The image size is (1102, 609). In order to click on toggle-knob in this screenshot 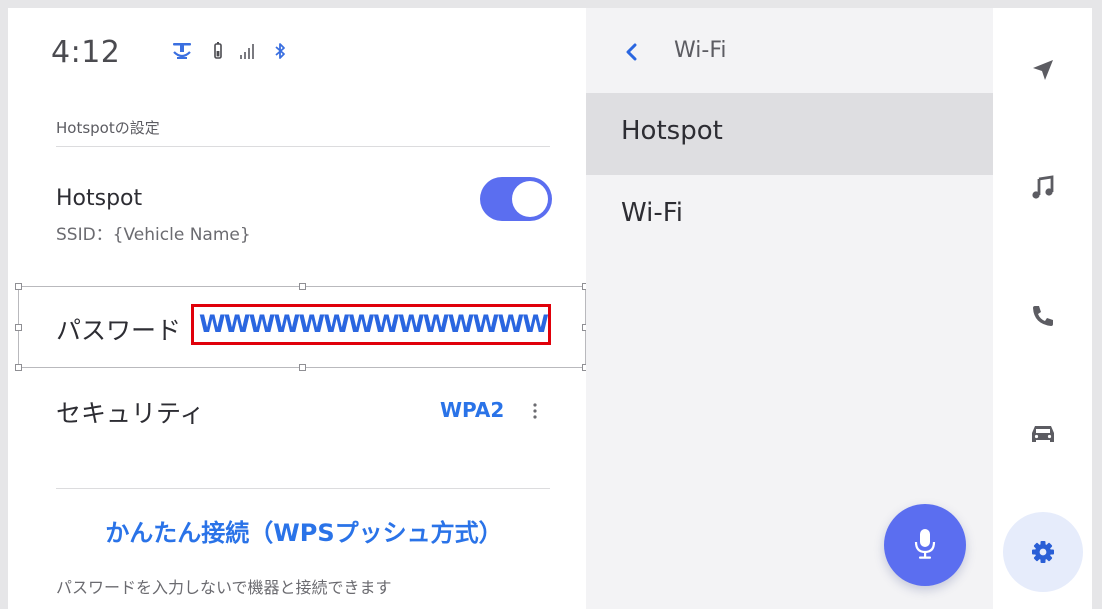, I will do `click(530, 199)`.